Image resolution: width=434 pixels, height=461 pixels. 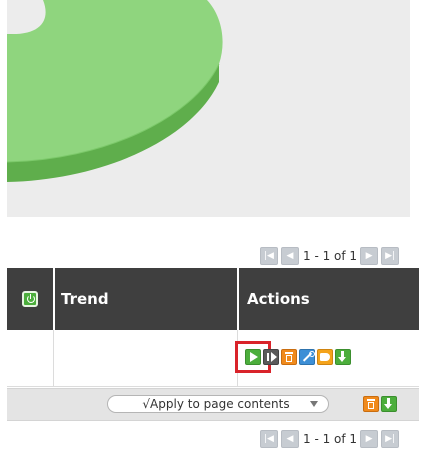 I want to click on play-icon, so click(x=254, y=357).